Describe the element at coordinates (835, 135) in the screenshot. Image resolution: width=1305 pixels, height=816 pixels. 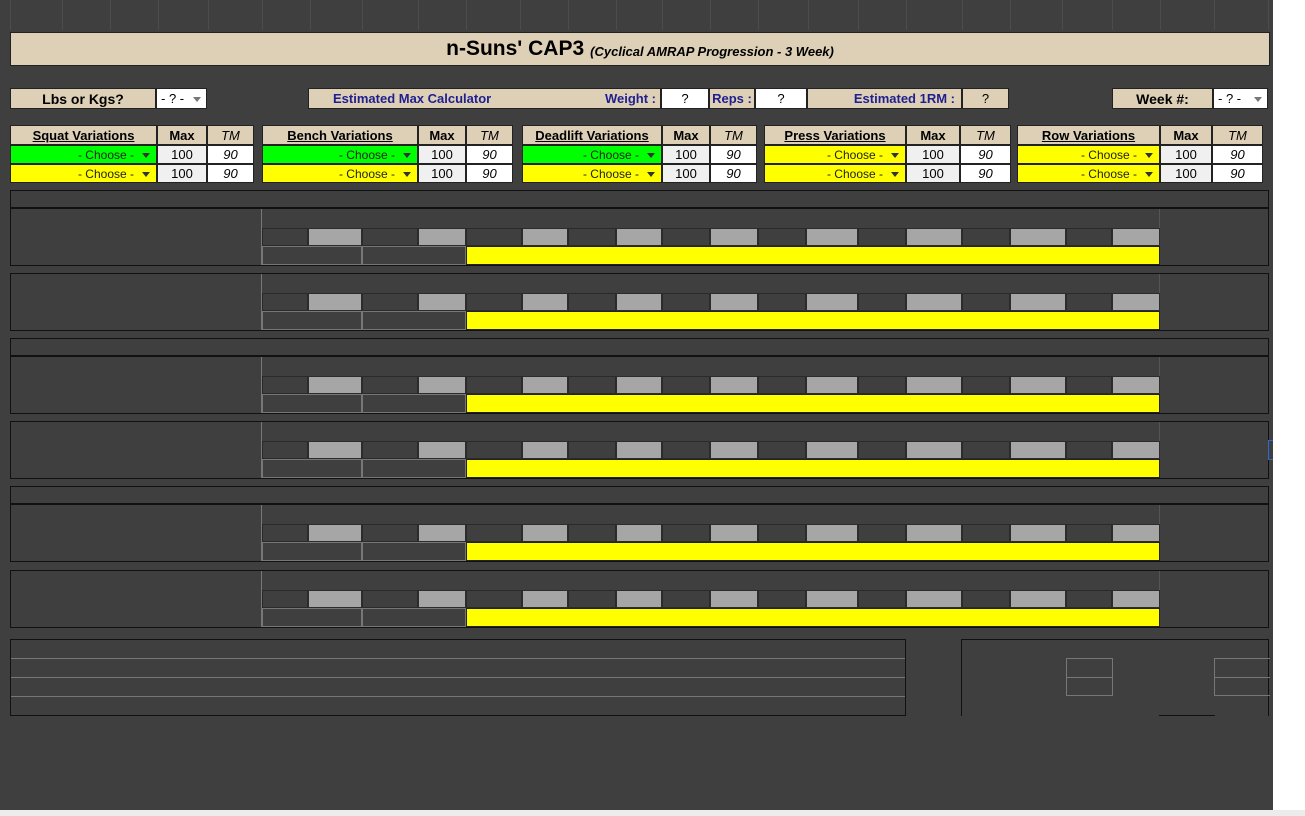
I see `lift-table-header: Press Variations` at that location.